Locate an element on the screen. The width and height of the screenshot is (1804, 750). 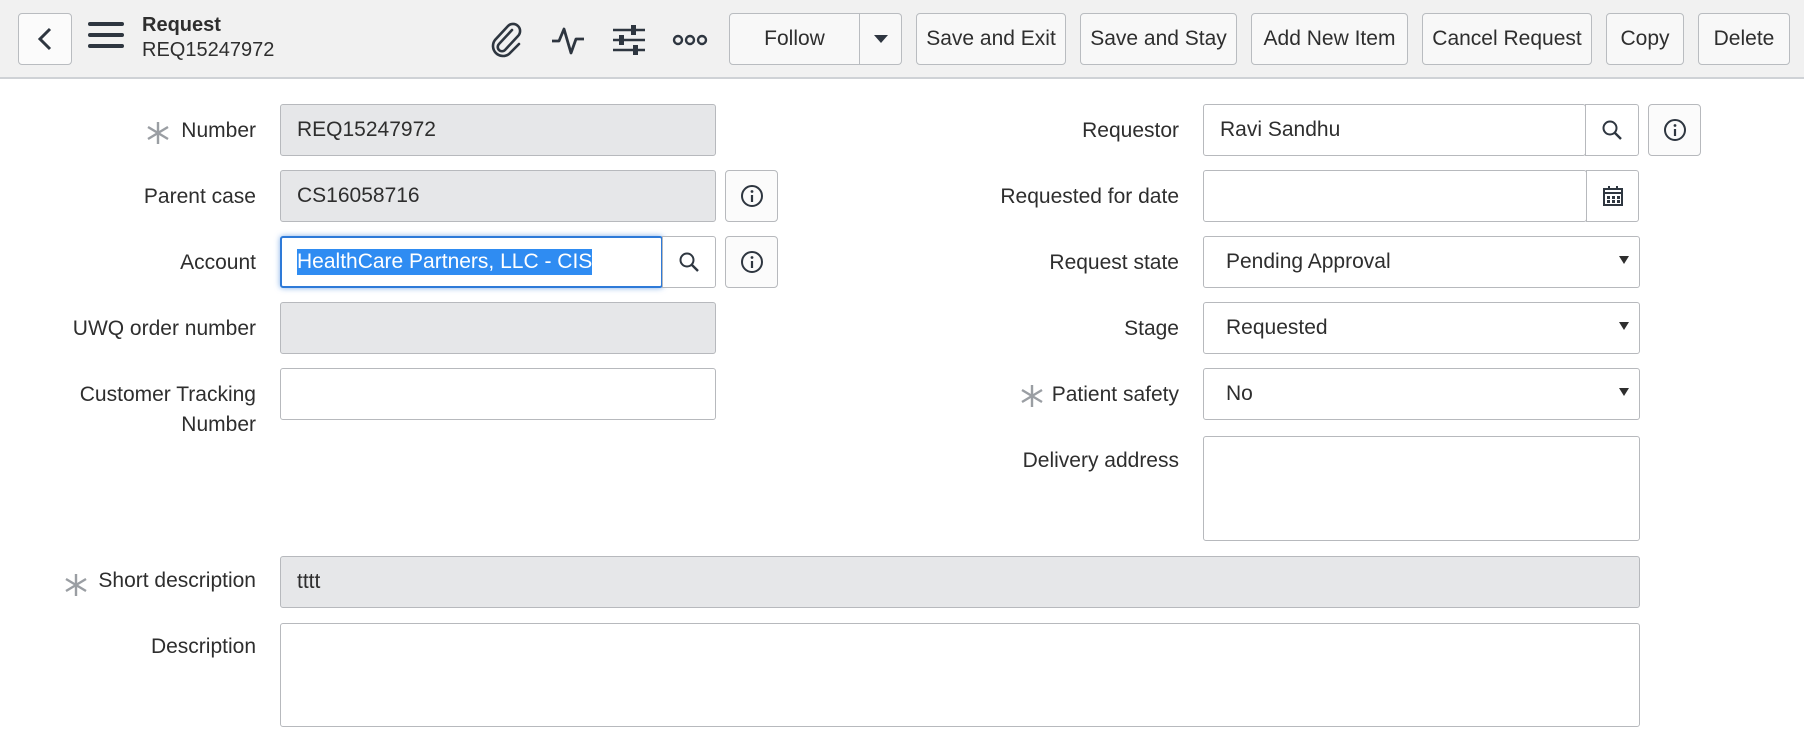
sliders-icon is located at coordinates (629, 40).